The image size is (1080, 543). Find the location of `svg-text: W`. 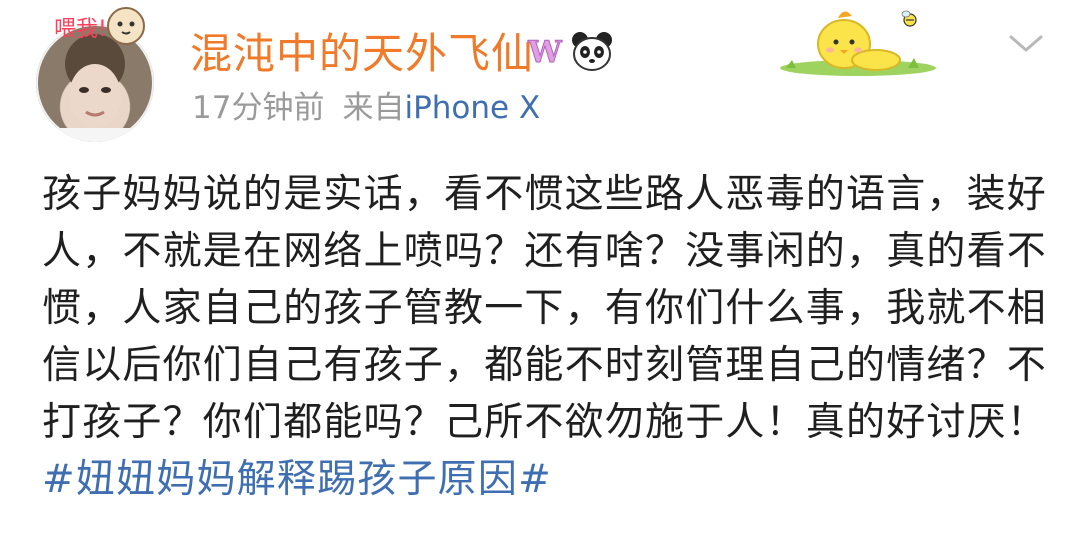

svg-text: W is located at coordinates (545, 52).